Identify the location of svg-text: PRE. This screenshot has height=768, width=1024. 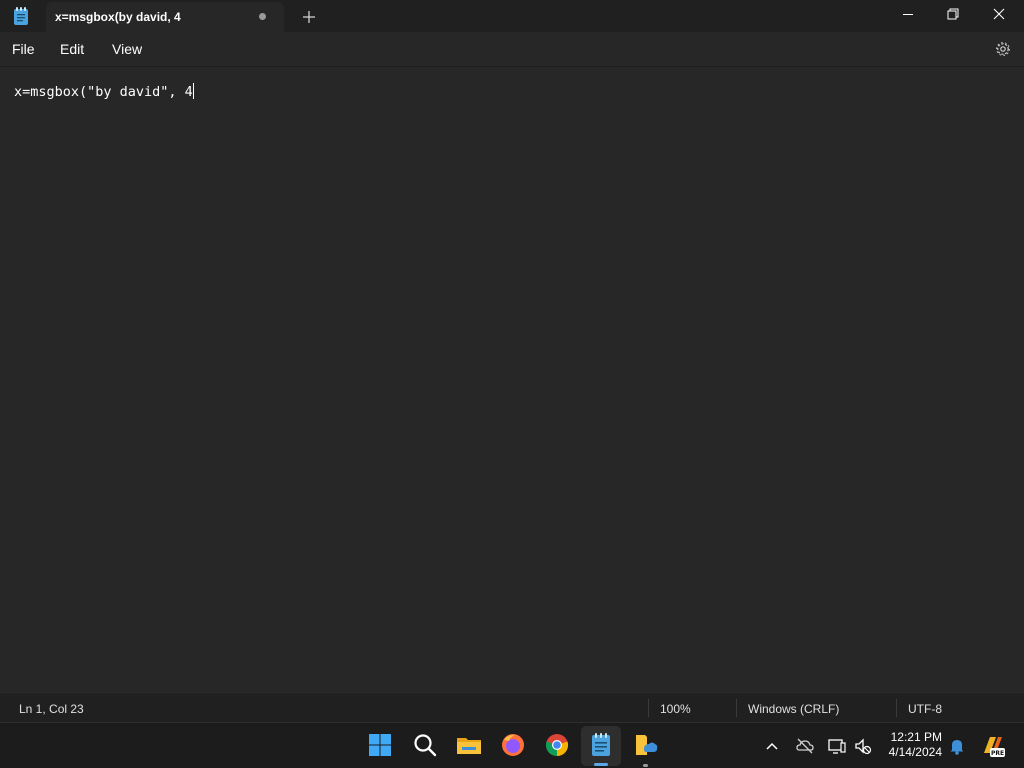
(997, 753).